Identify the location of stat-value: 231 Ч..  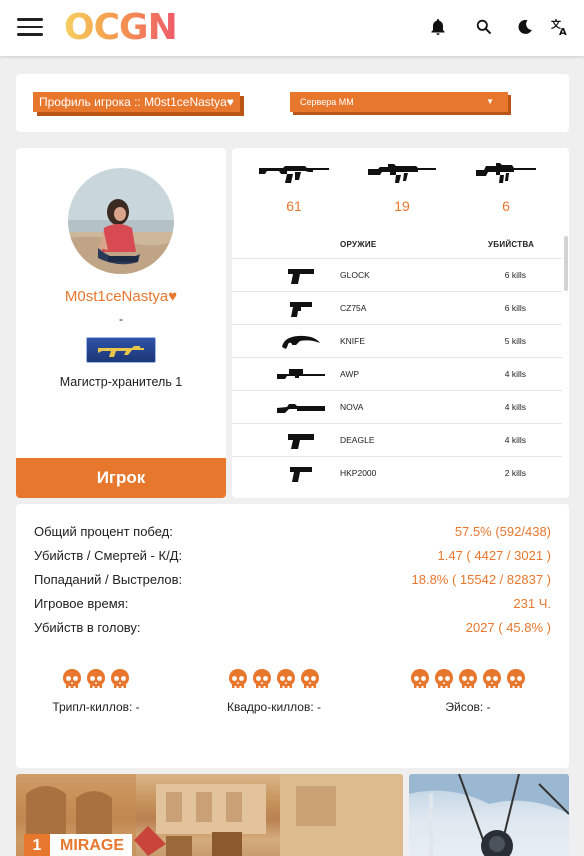
(532, 603).